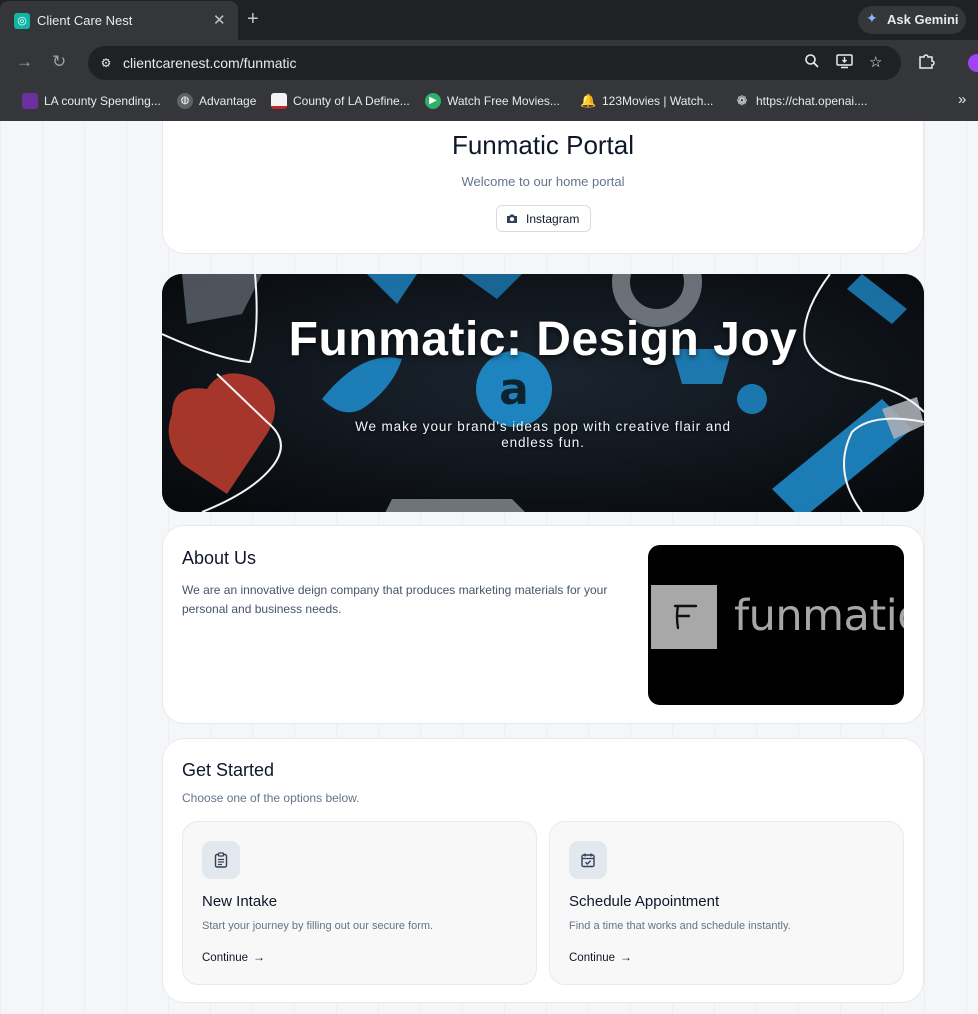  I want to click on browser-toolbar: → ↻ ⚙ clientcarenest.com/funmatic ☆, so click(489, 63).